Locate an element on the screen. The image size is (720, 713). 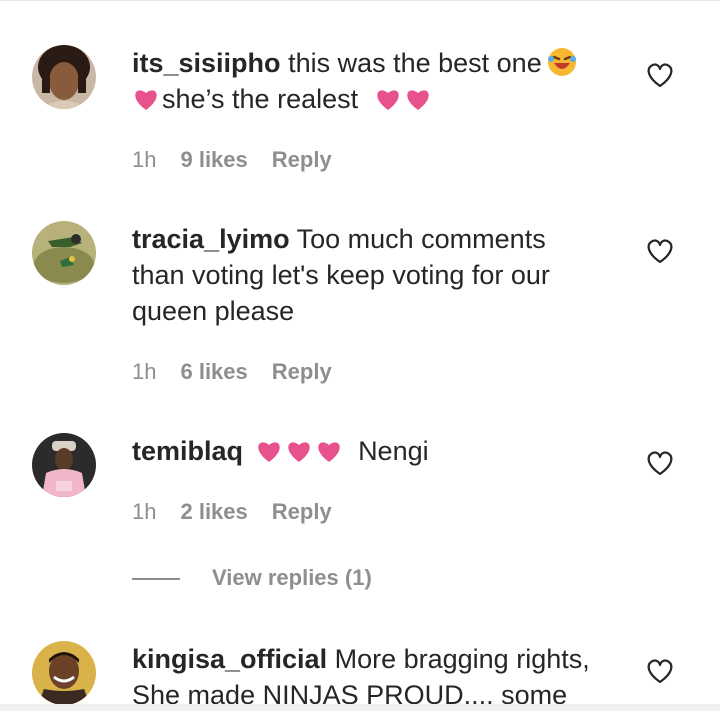
comment-meta: 1h 9 likes Reply is located at coordinates (244, 160).